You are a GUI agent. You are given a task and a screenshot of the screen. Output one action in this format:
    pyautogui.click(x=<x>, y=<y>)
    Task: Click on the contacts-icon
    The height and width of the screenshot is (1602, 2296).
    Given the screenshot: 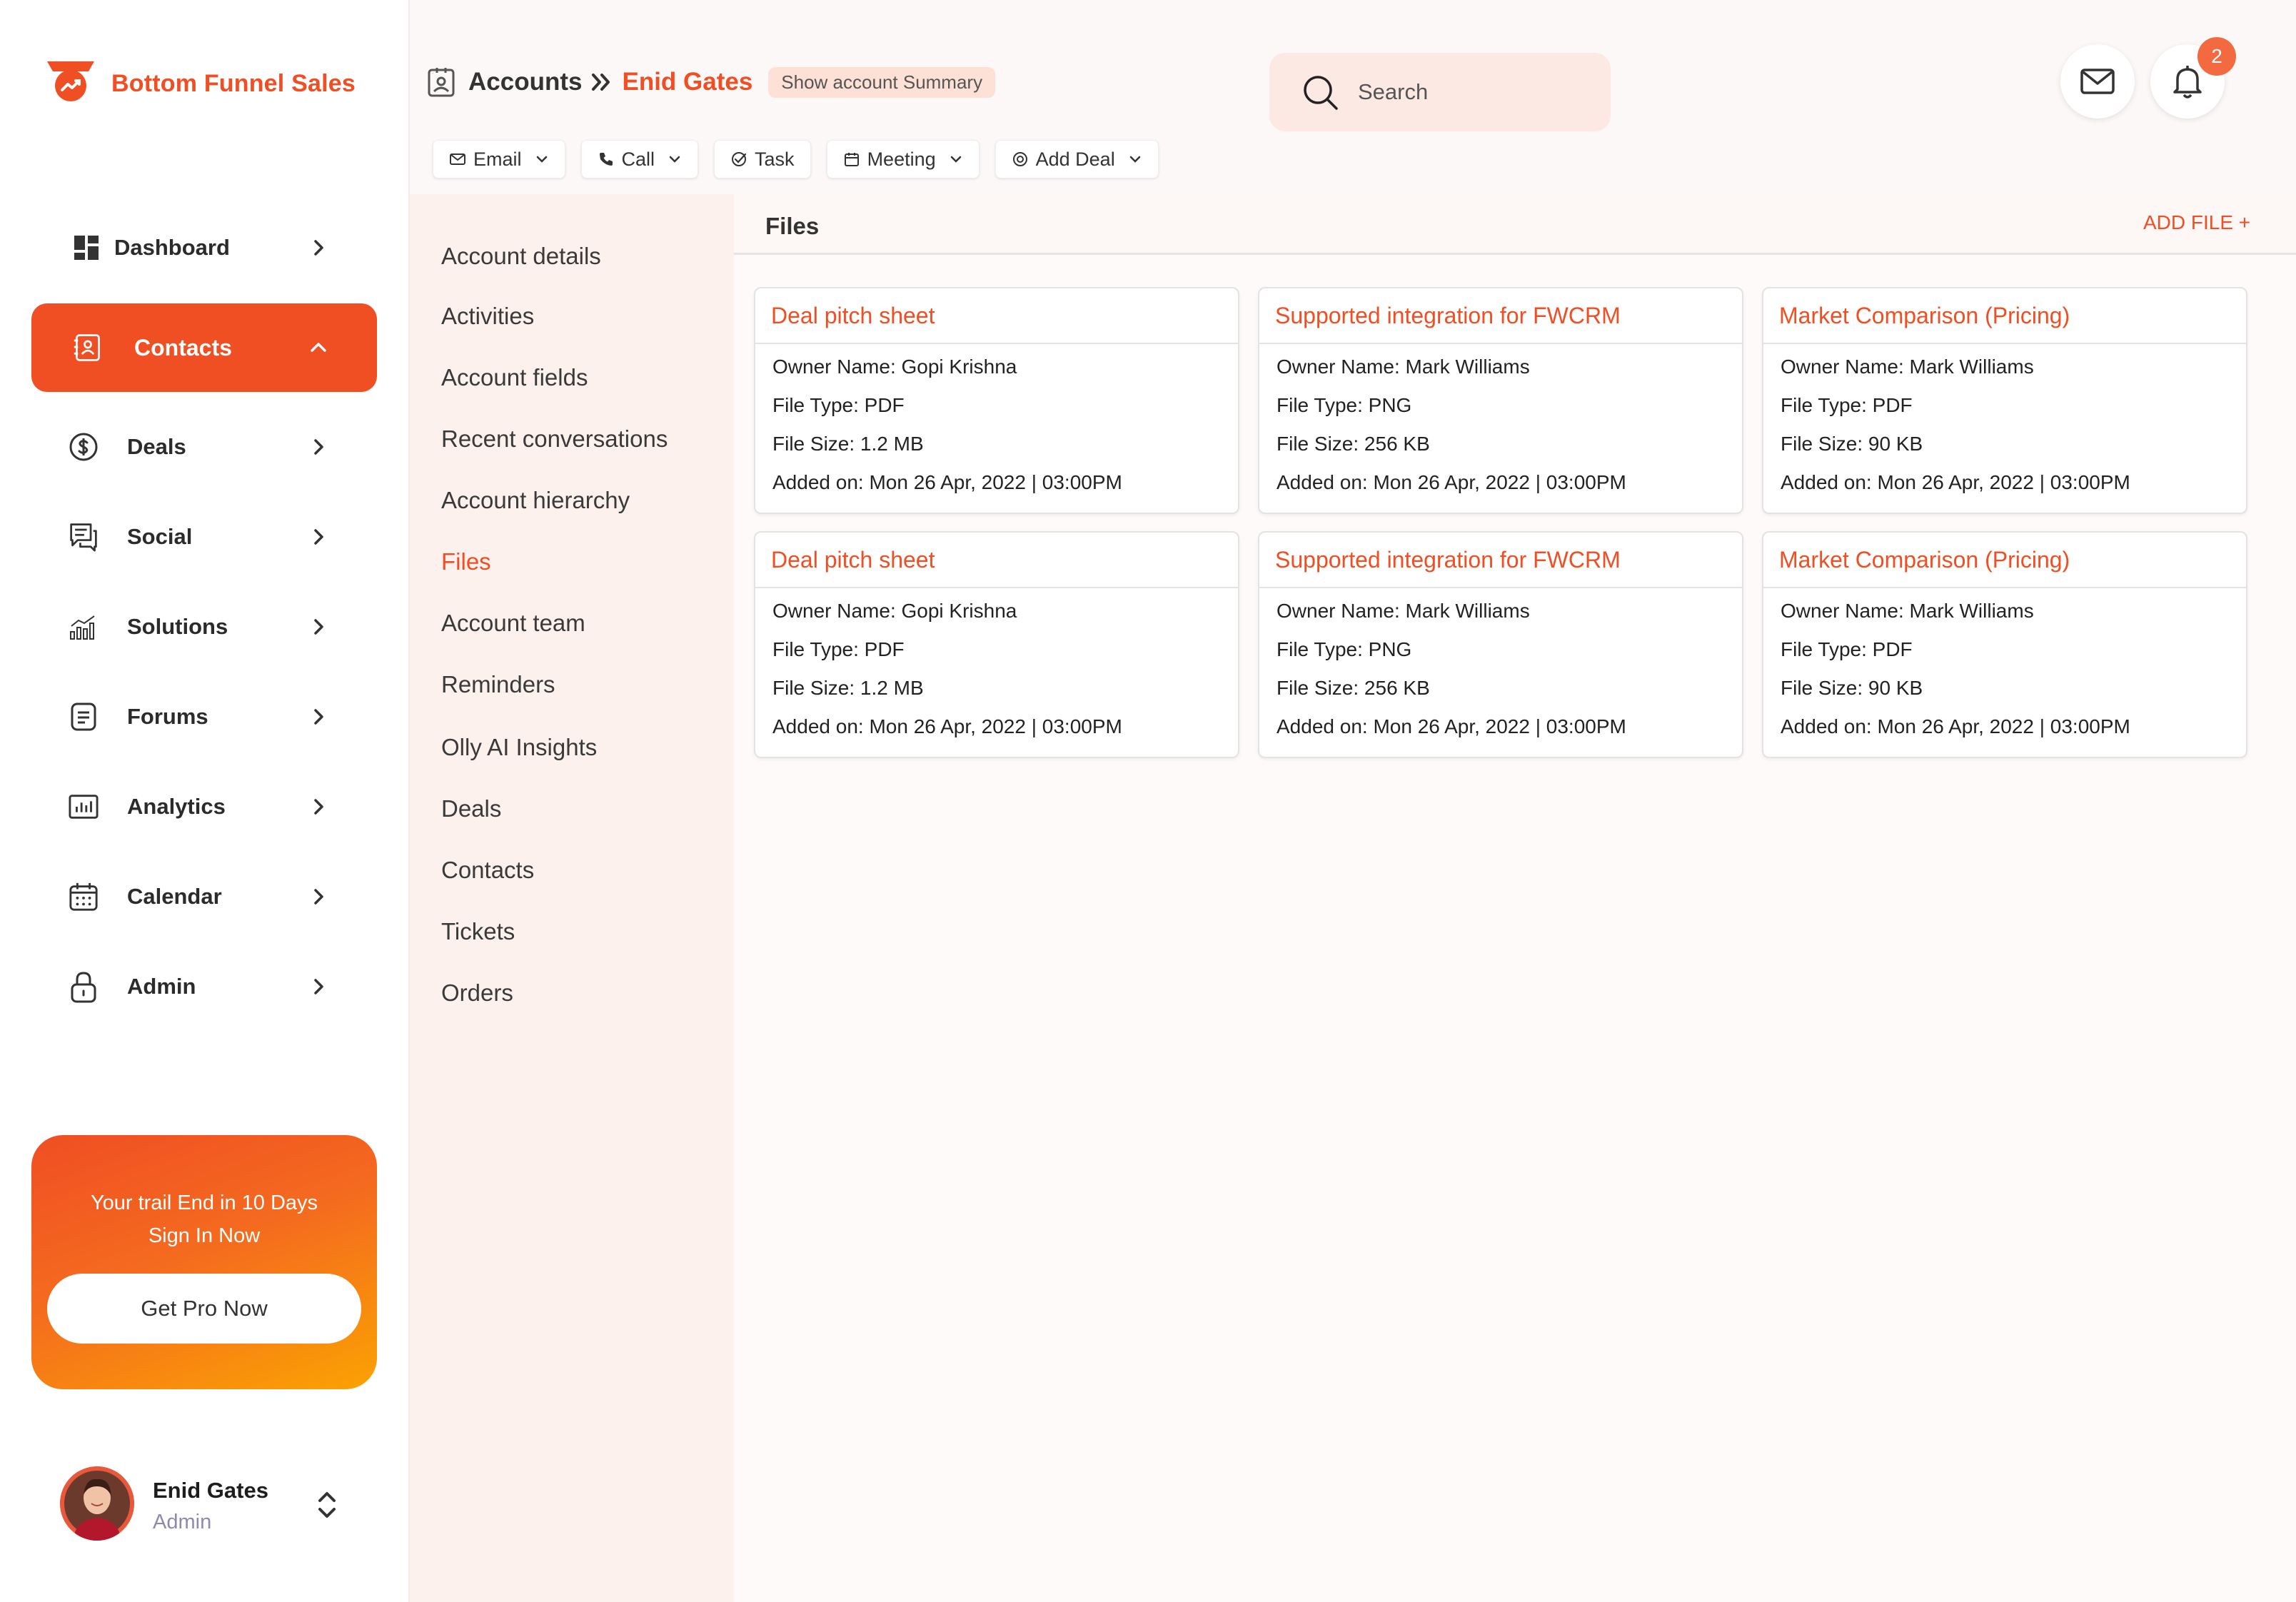 What is the action you would take?
    pyautogui.click(x=88, y=348)
    